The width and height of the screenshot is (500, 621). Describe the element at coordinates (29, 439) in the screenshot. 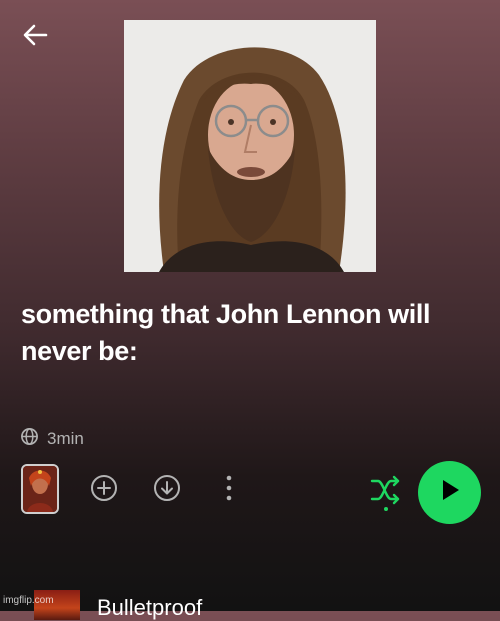

I see `globe-icon` at that location.